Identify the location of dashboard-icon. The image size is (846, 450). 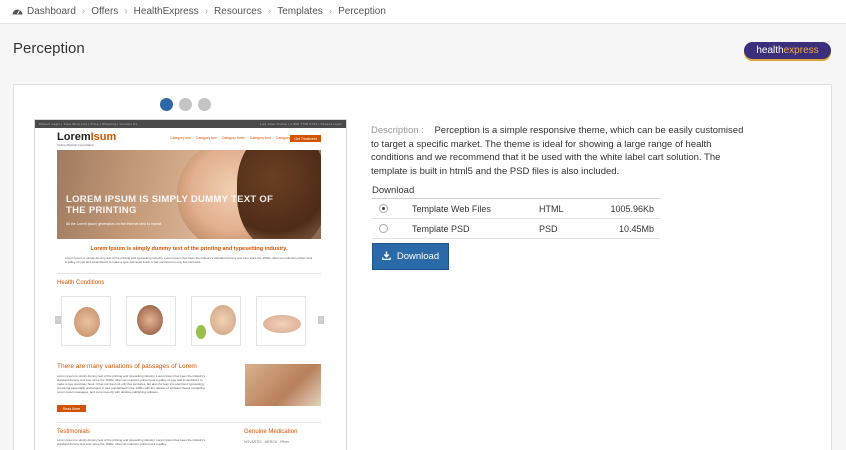
(17, 12).